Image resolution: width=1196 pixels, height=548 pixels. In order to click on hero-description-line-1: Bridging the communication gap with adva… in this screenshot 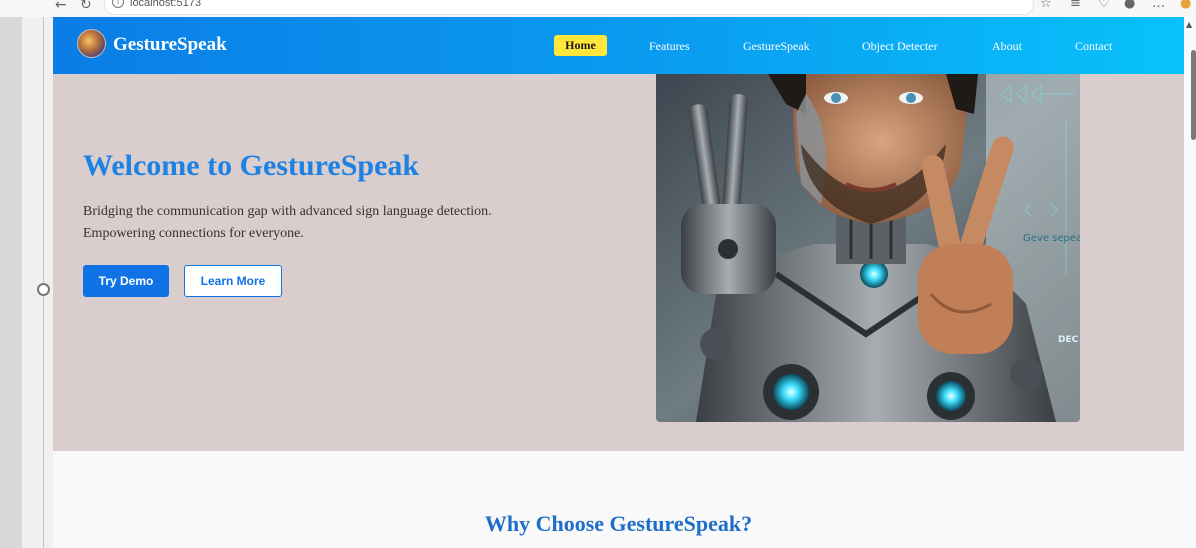, I will do `click(287, 211)`.